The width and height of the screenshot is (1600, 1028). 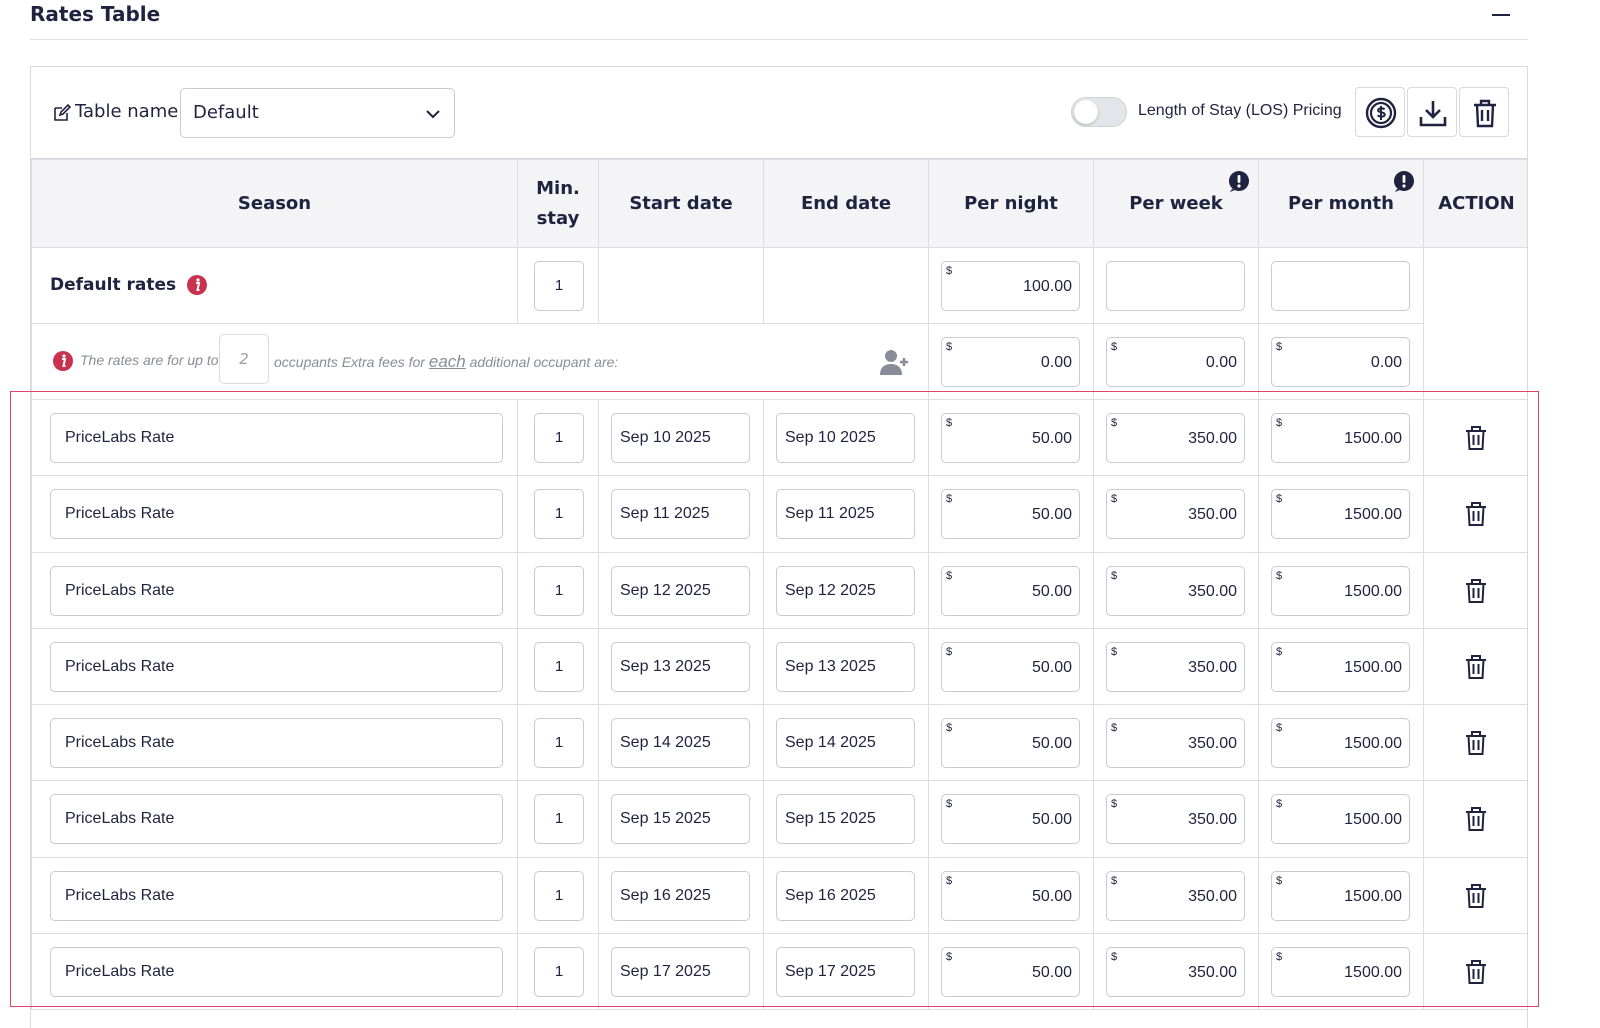 What do you see at coordinates (845, 590) in the screenshot?
I see `end-date-input: Sep 12 2025` at bounding box center [845, 590].